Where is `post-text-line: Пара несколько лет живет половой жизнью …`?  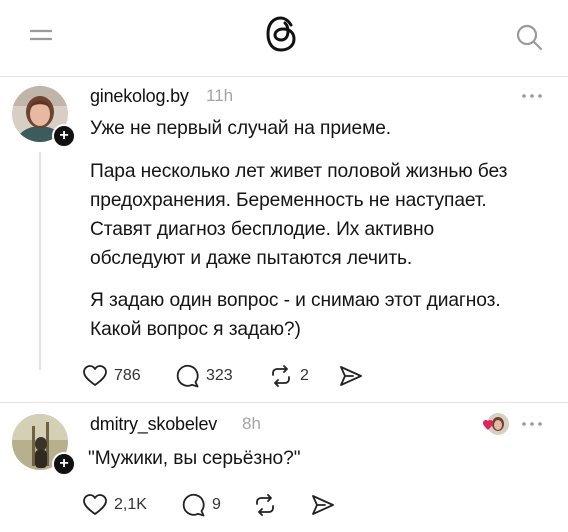
post-text-line: Пара несколько лет живет половой жизнью … is located at coordinates (299, 171).